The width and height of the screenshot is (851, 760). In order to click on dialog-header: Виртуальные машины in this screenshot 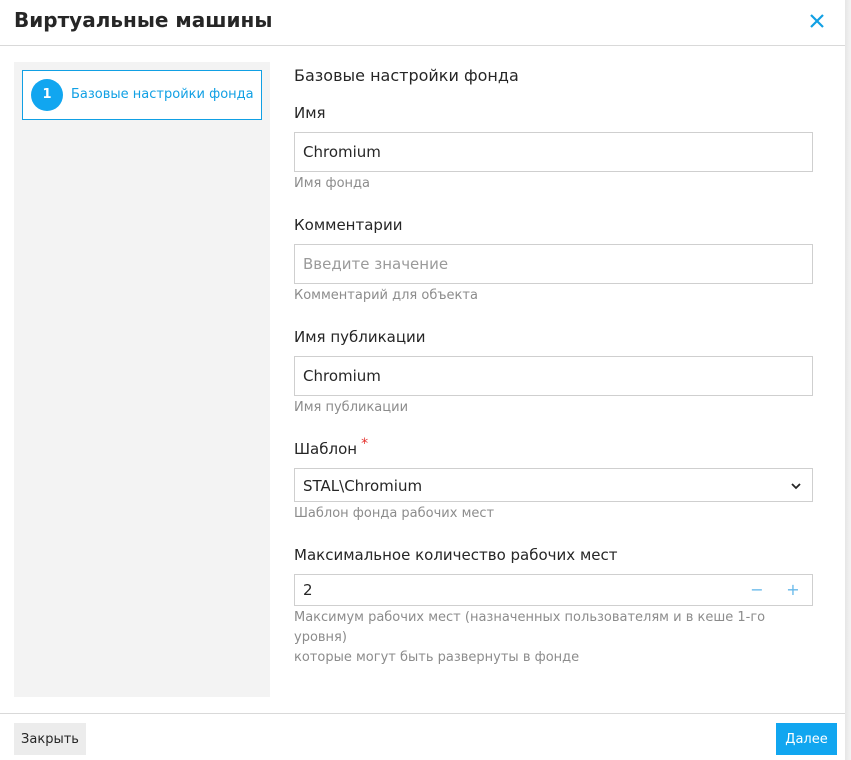, I will do `click(422, 23)`.